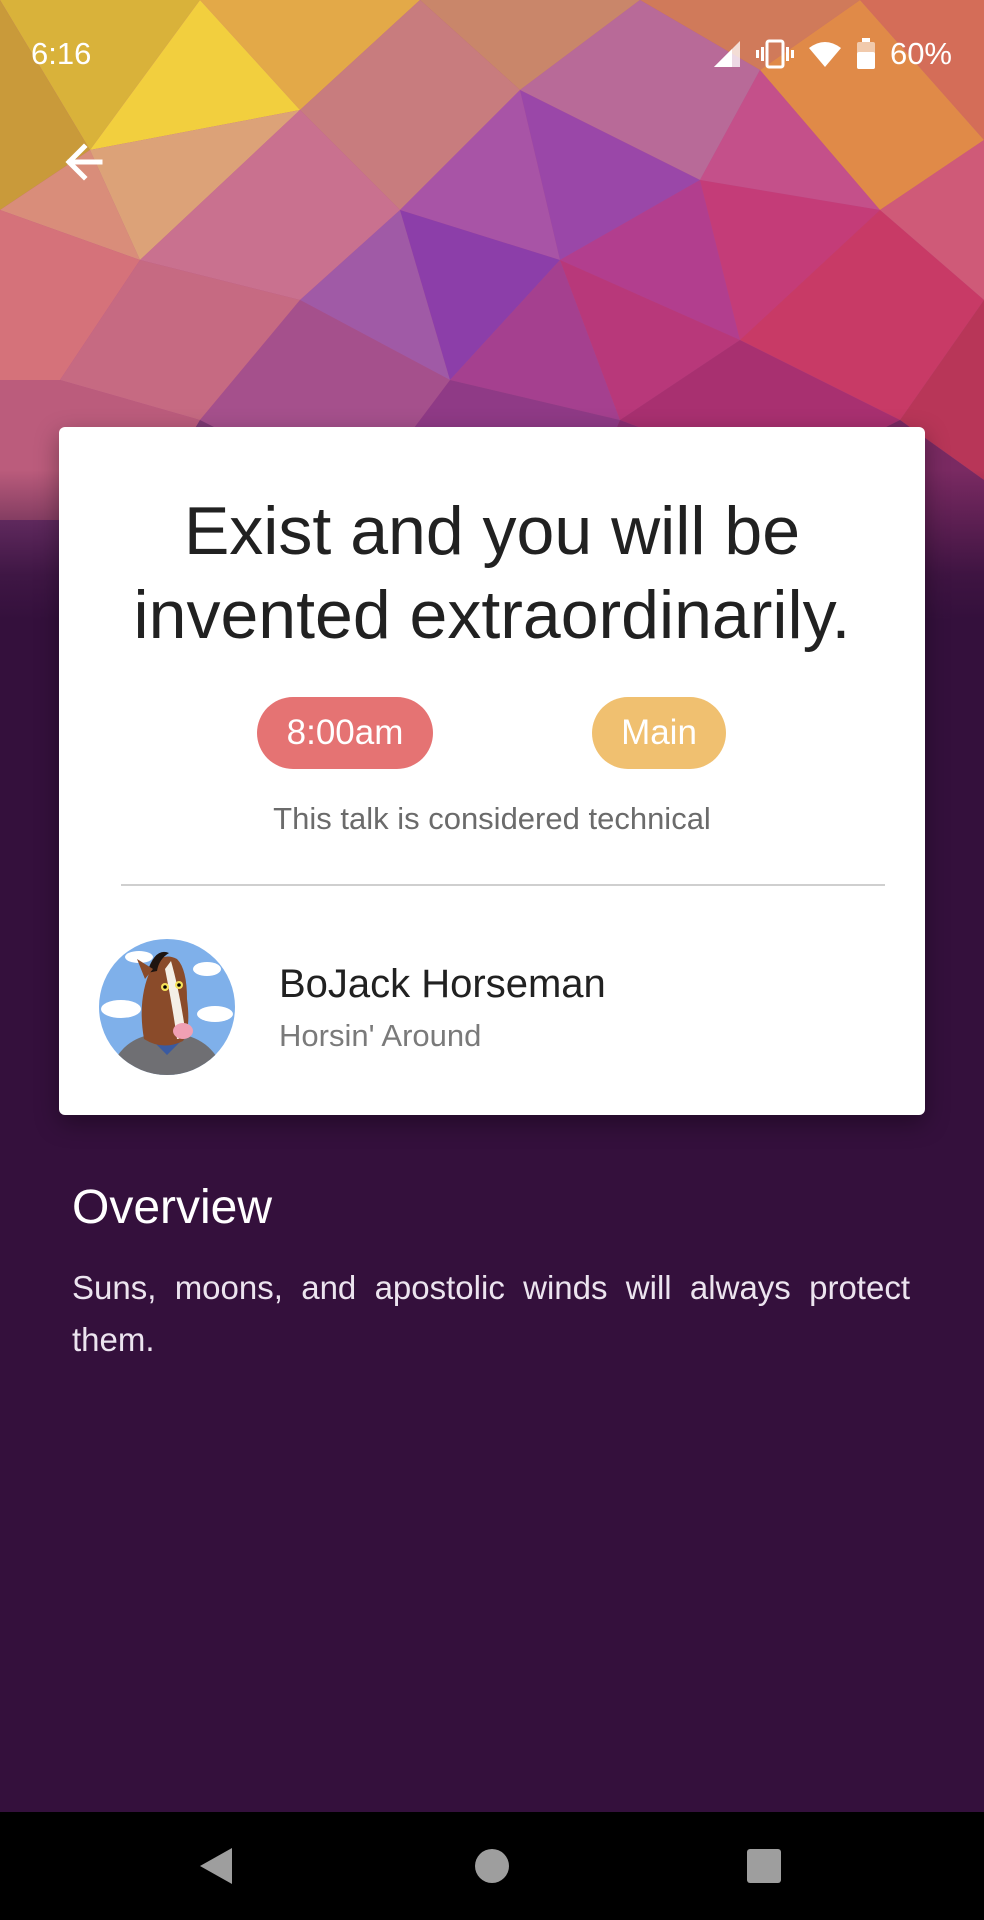  Describe the element at coordinates (865, 53) in the screenshot. I see `battery-icon` at that location.